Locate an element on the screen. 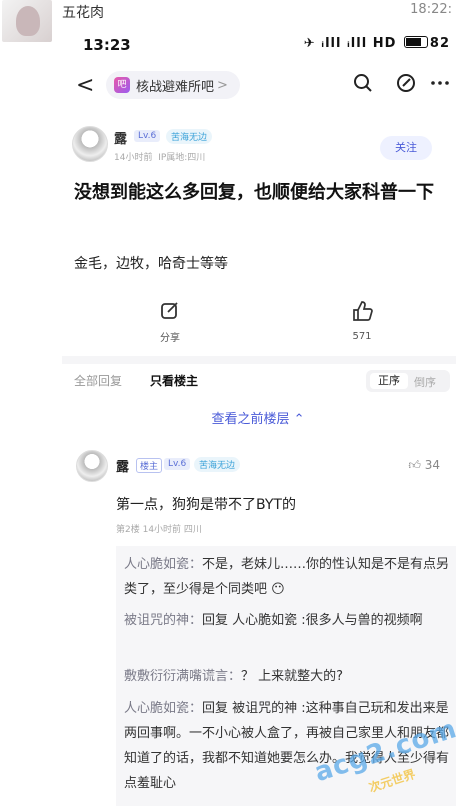 The width and height of the screenshot is (456, 806). view-previous-floors: 查看之前楼层 ⌃ is located at coordinates (228, 417).